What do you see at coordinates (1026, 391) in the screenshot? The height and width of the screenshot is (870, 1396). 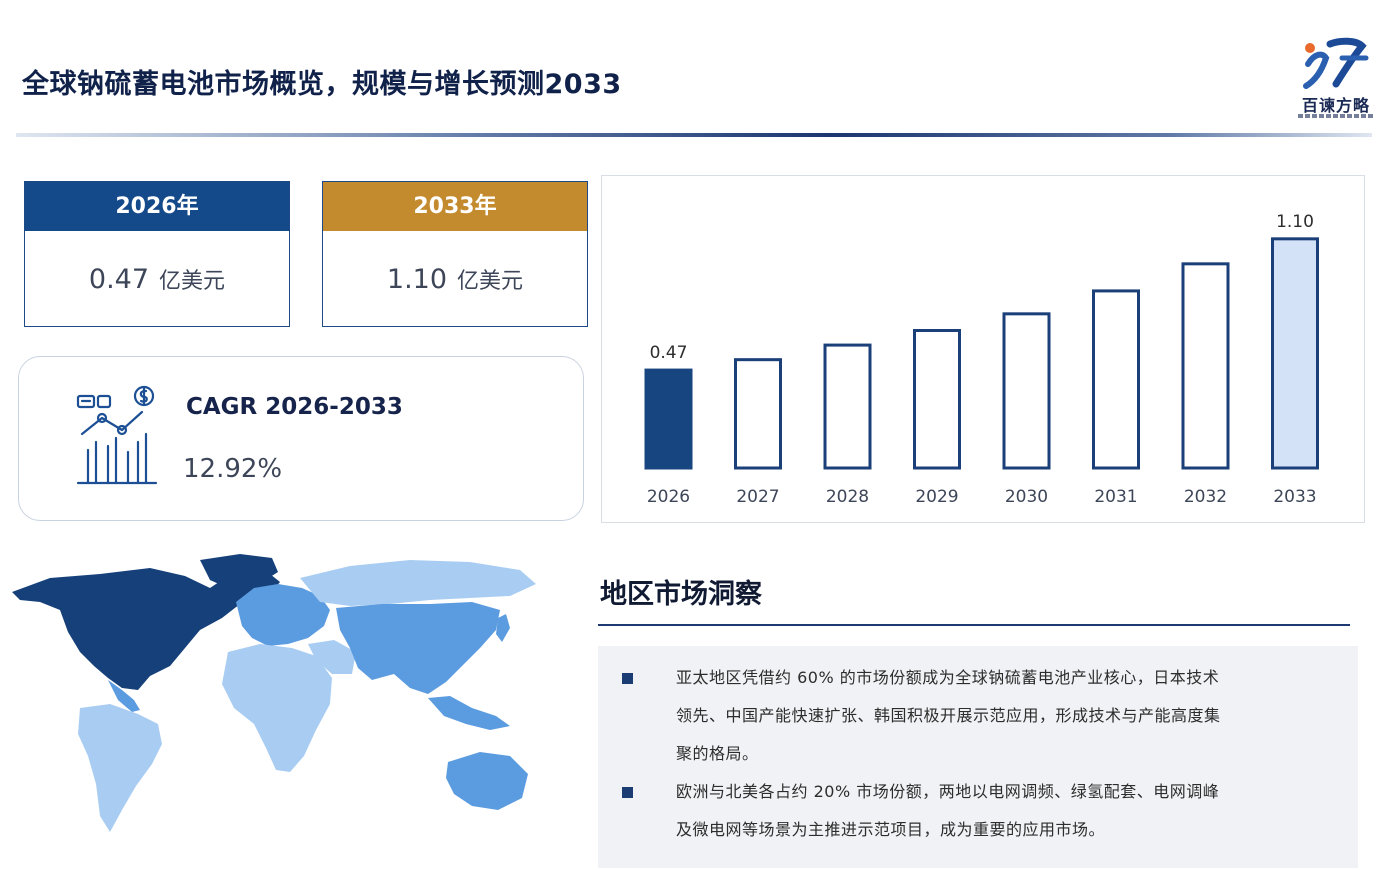 I see `bar-2030` at bounding box center [1026, 391].